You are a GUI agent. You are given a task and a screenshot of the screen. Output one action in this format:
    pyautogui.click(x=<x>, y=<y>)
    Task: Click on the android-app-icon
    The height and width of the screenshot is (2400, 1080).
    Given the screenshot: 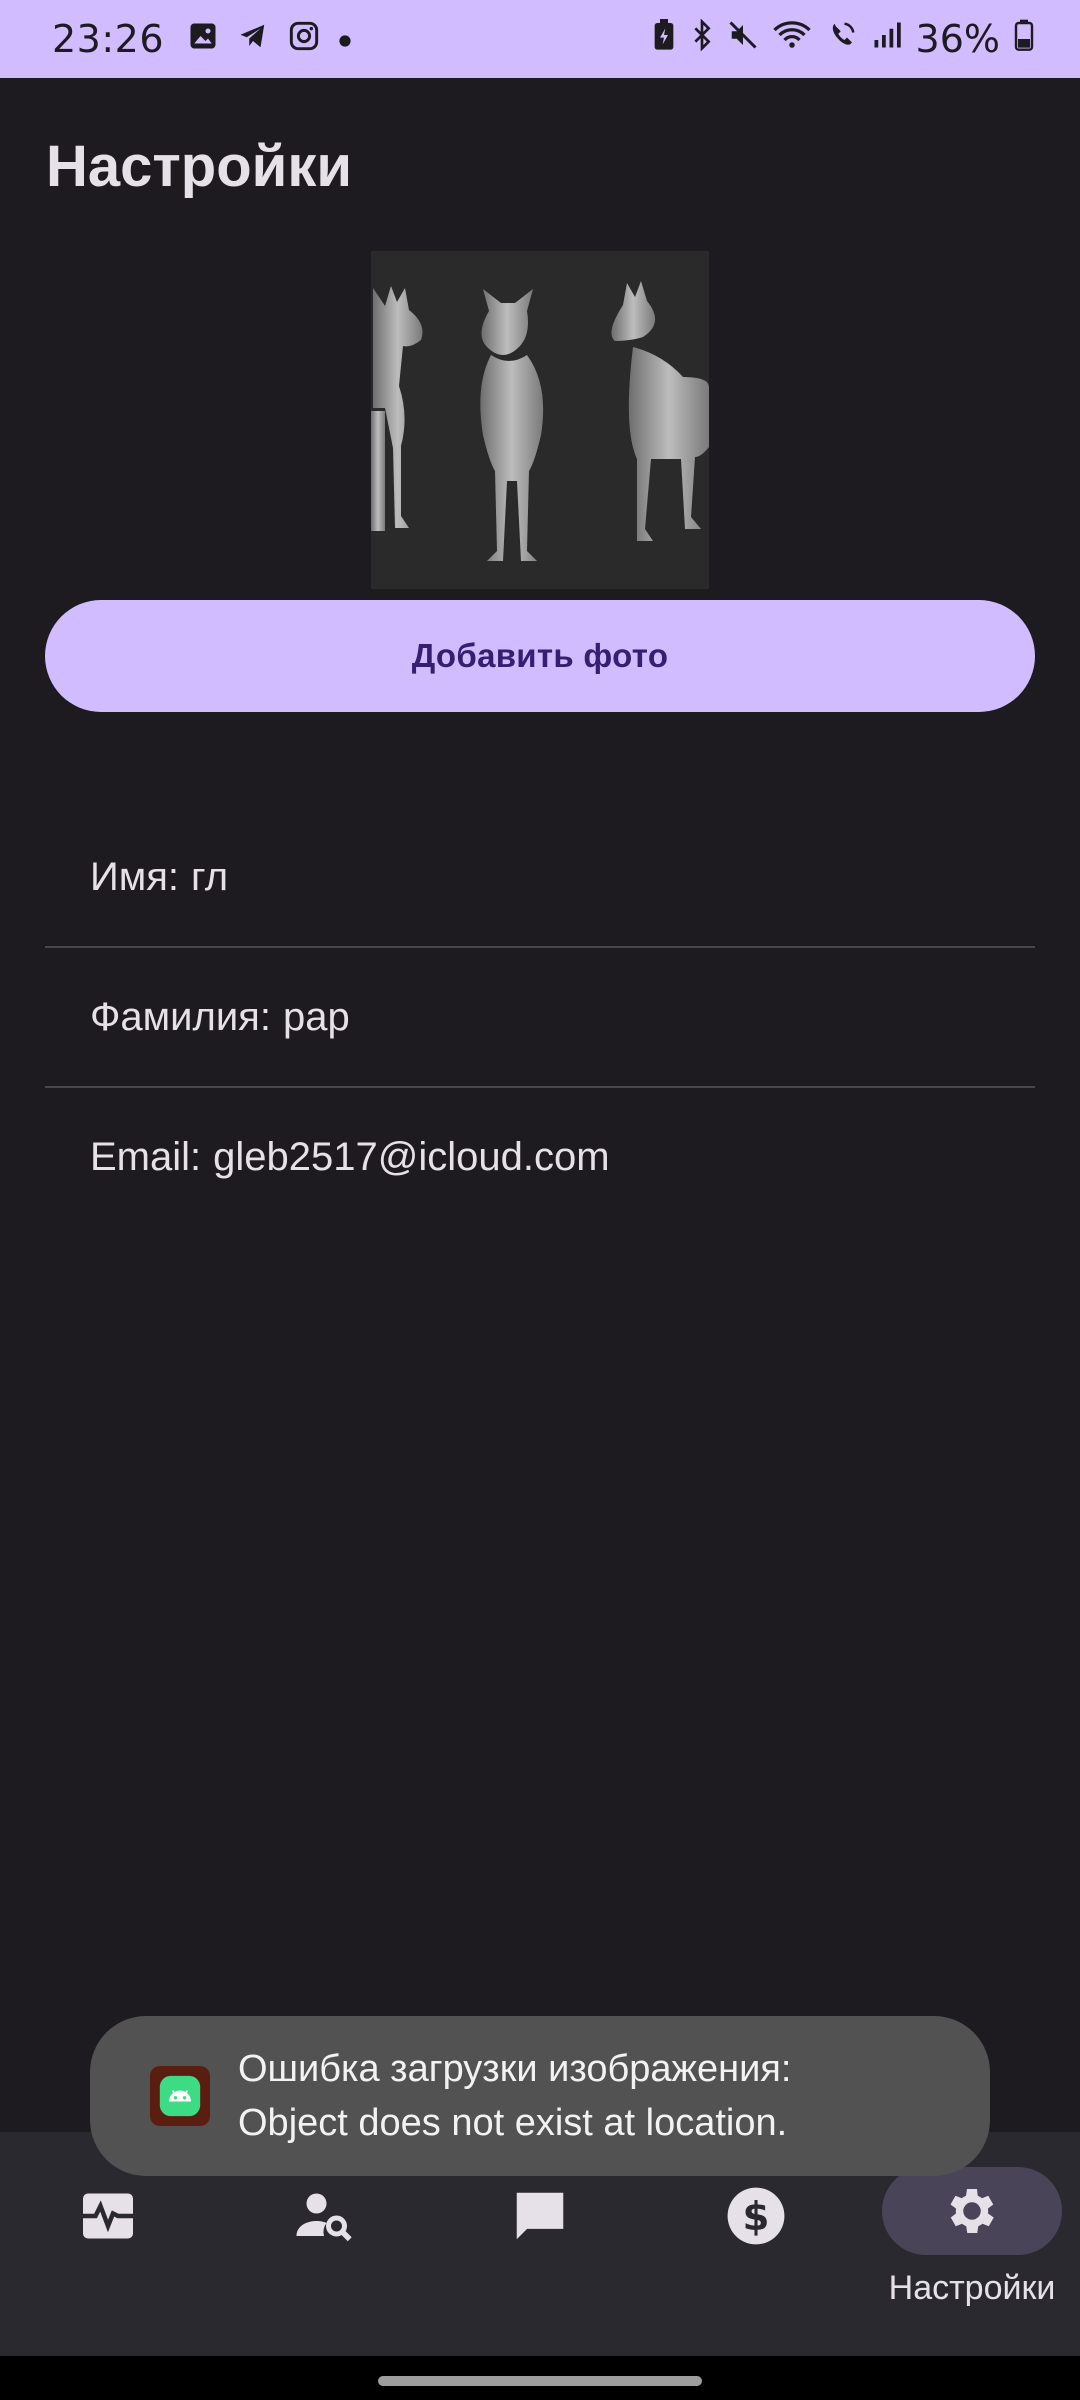 What is the action you would take?
    pyautogui.click(x=180, y=2096)
    